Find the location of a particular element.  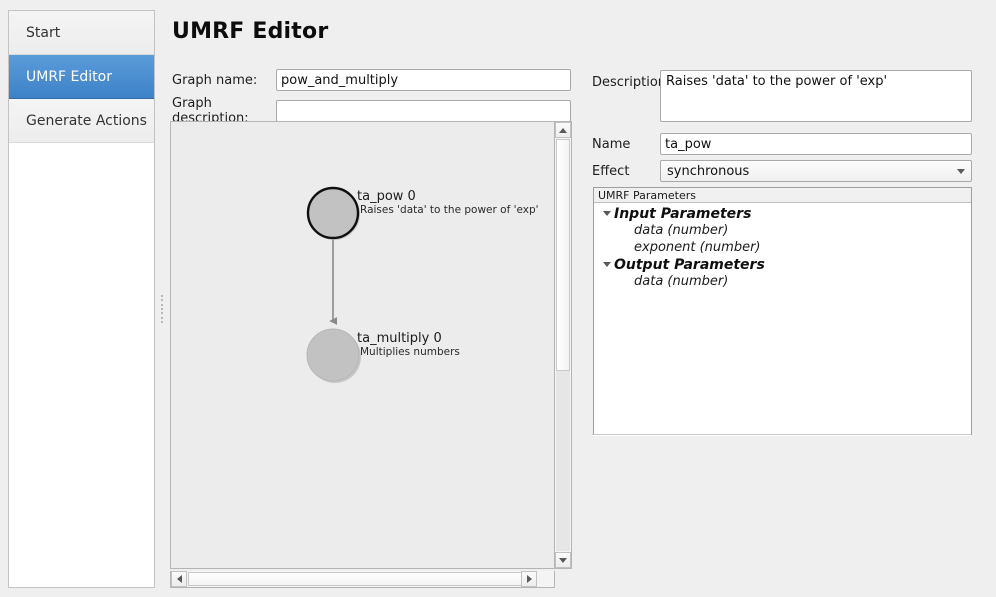

scroll-up-button is located at coordinates (563, 130).